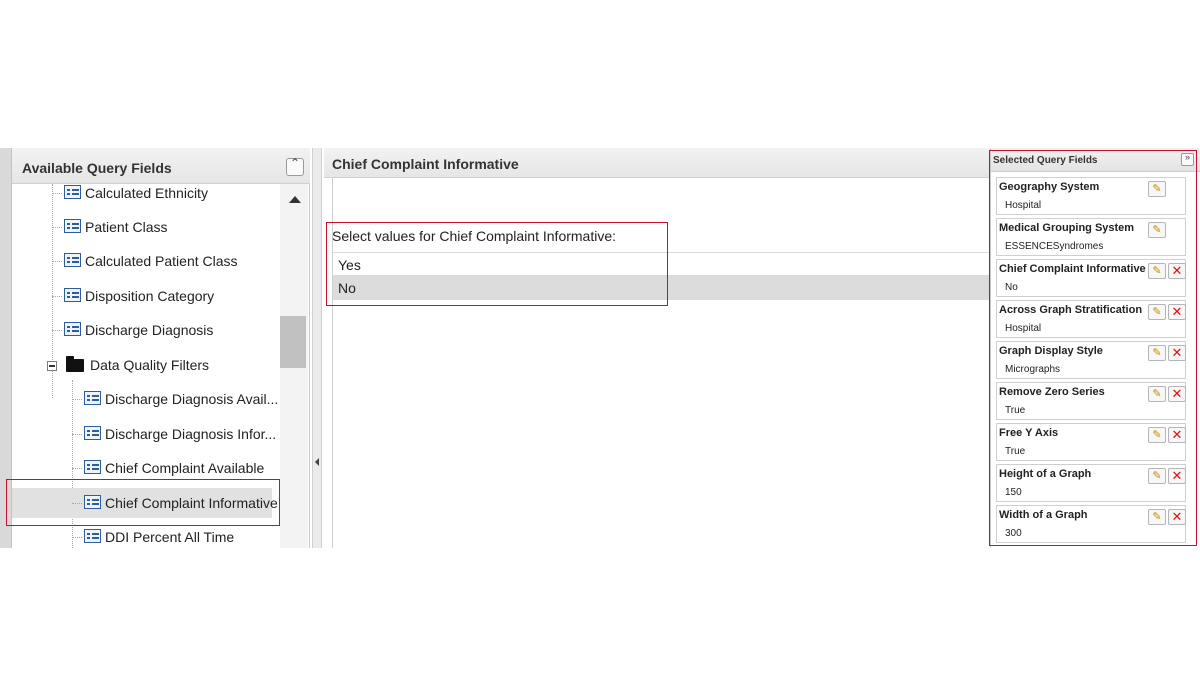  Describe the element at coordinates (191, 503) in the screenshot. I see `tree-item-label: Chief Complaint Informative` at that location.